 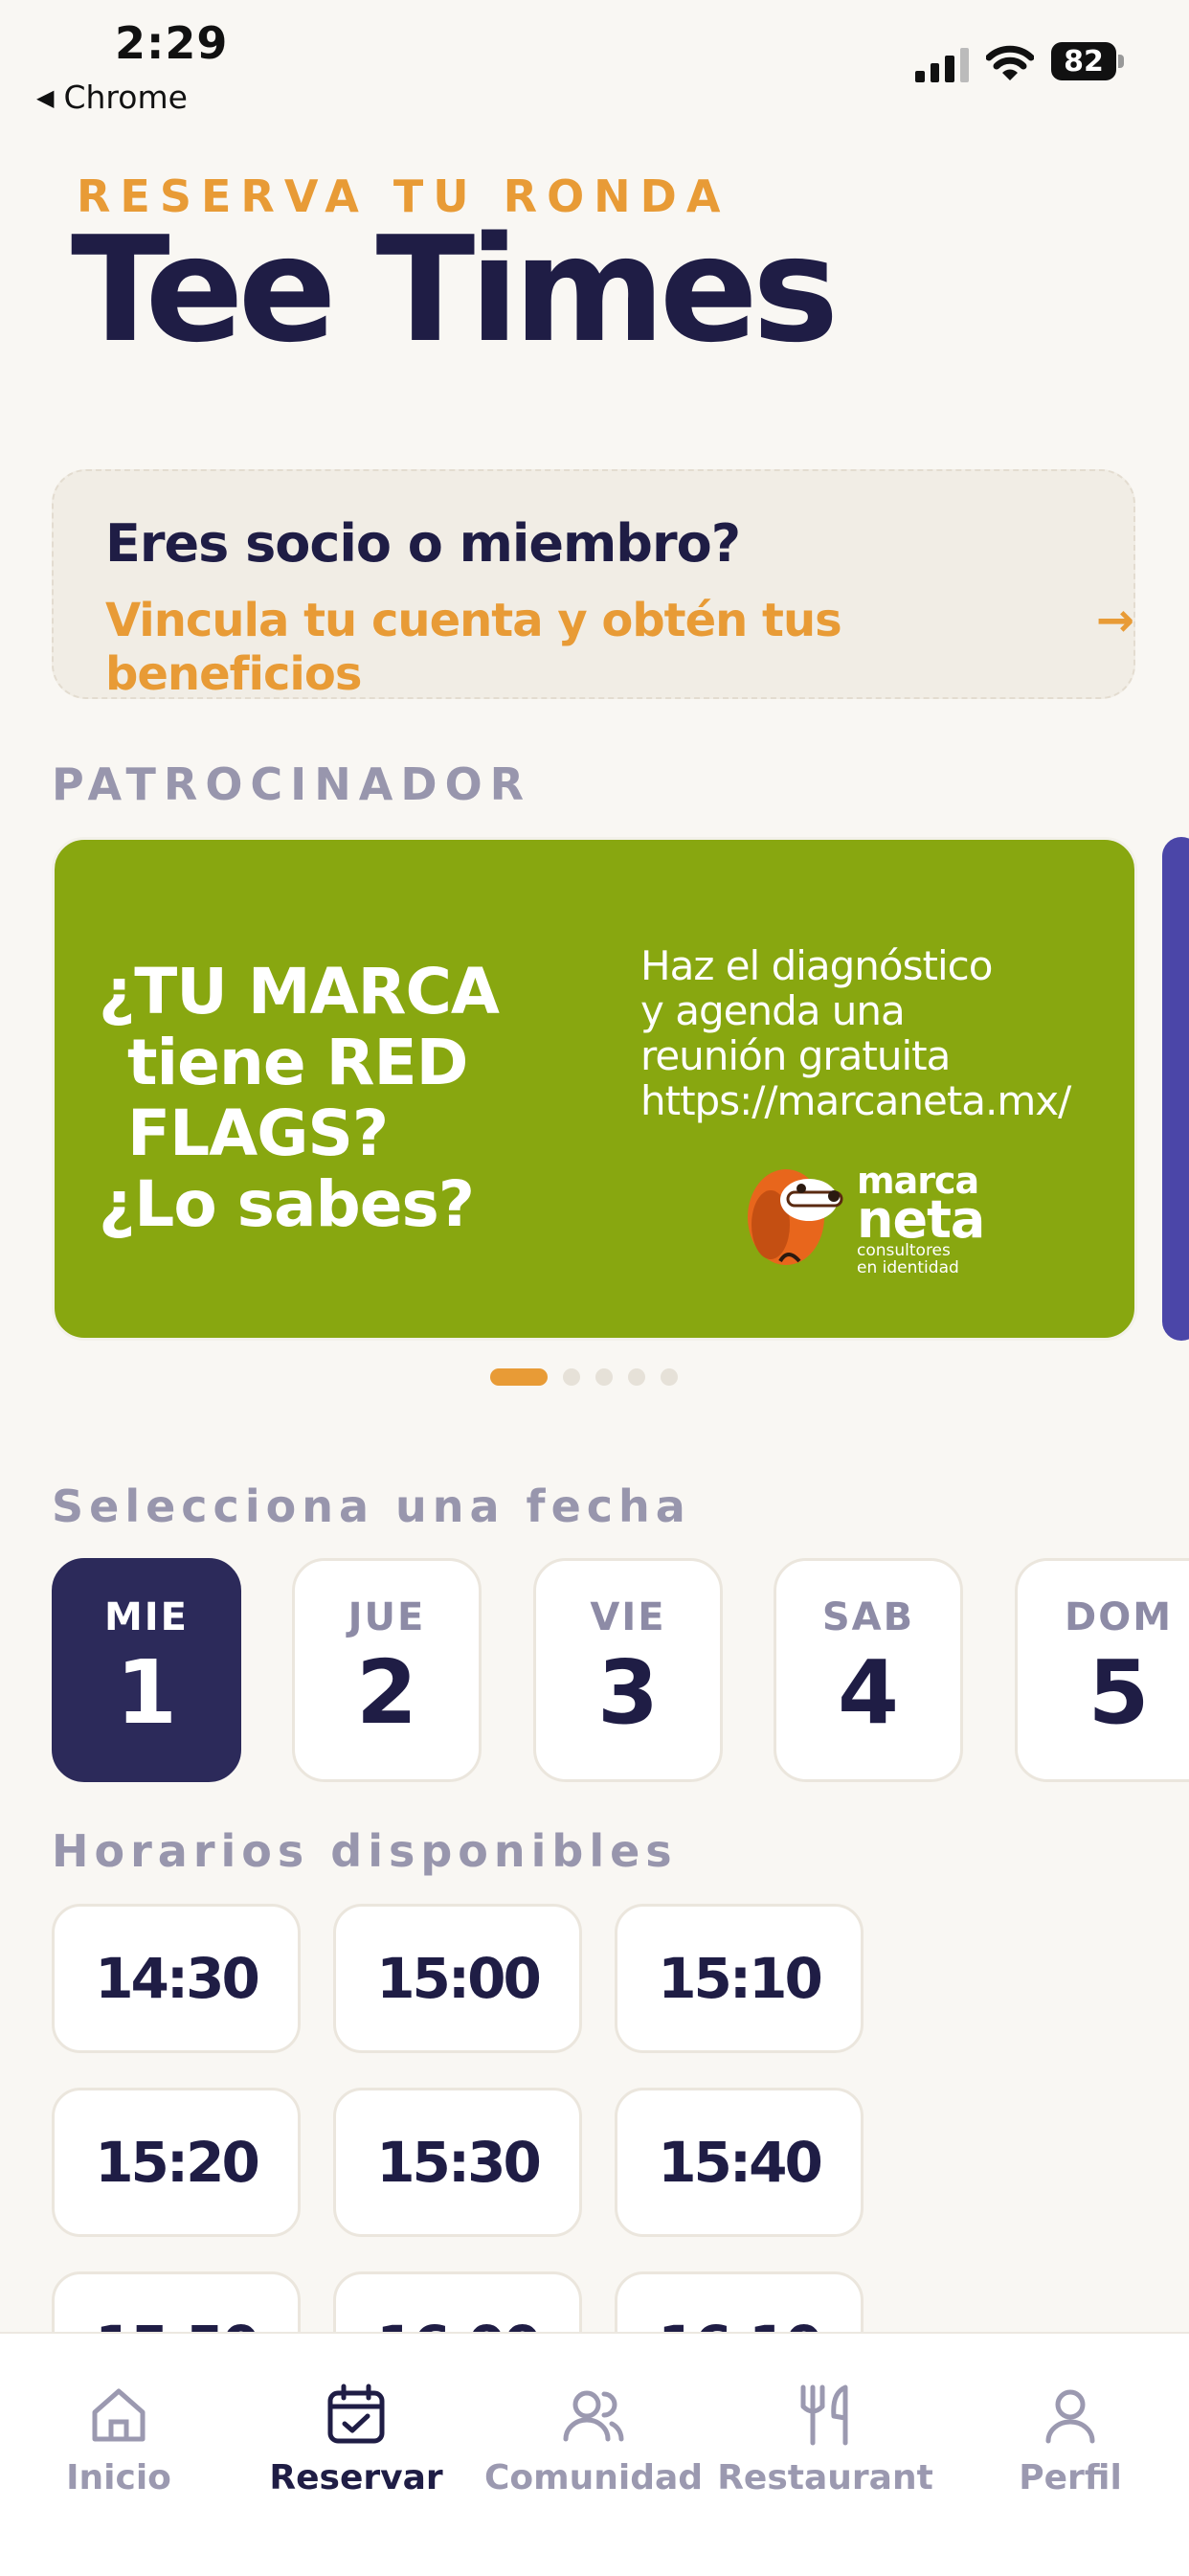 What do you see at coordinates (386, 1692) in the screenshot?
I see `date-day: 2` at bounding box center [386, 1692].